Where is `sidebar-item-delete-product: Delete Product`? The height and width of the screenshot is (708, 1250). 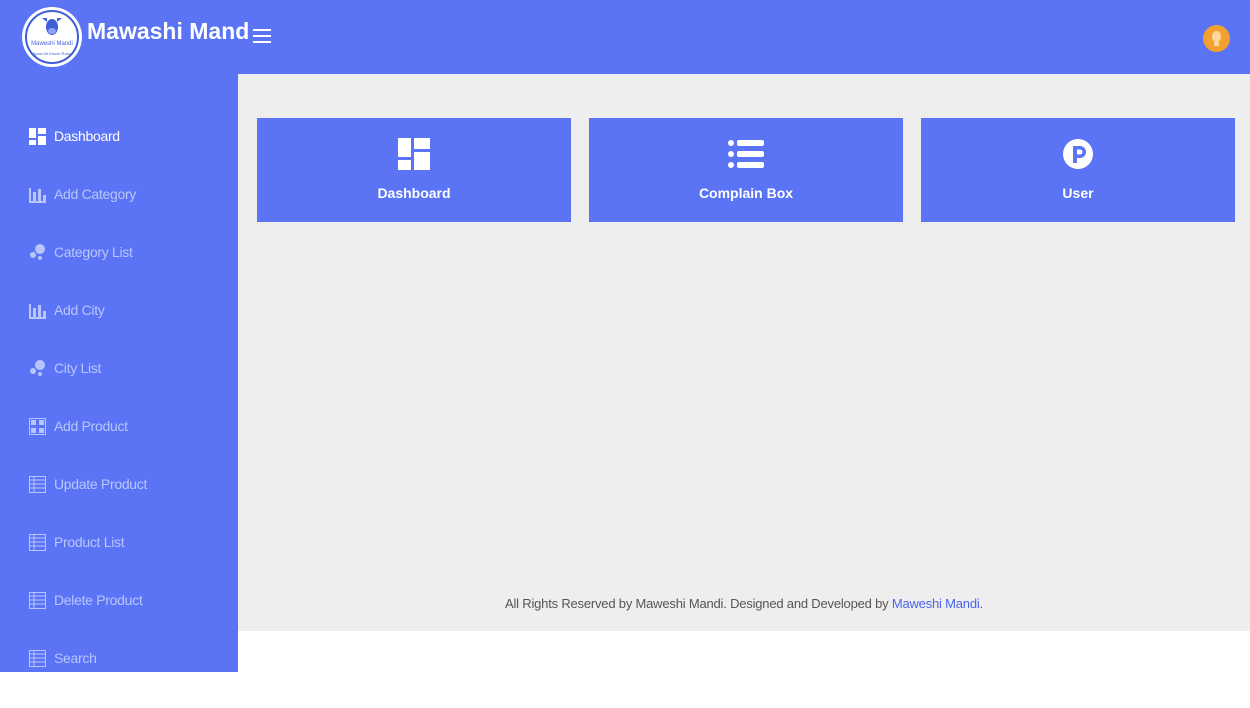
sidebar-item-delete-product: Delete Product is located at coordinates (119, 621).